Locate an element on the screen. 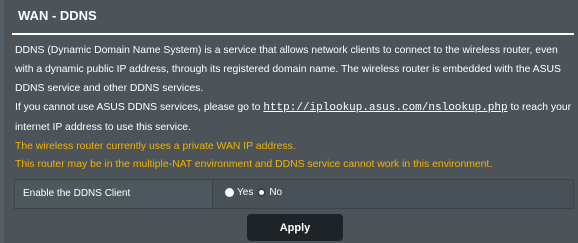 The height and width of the screenshot is (243, 578). enable-ddns-yes-option: Yes is located at coordinates (239, 192).